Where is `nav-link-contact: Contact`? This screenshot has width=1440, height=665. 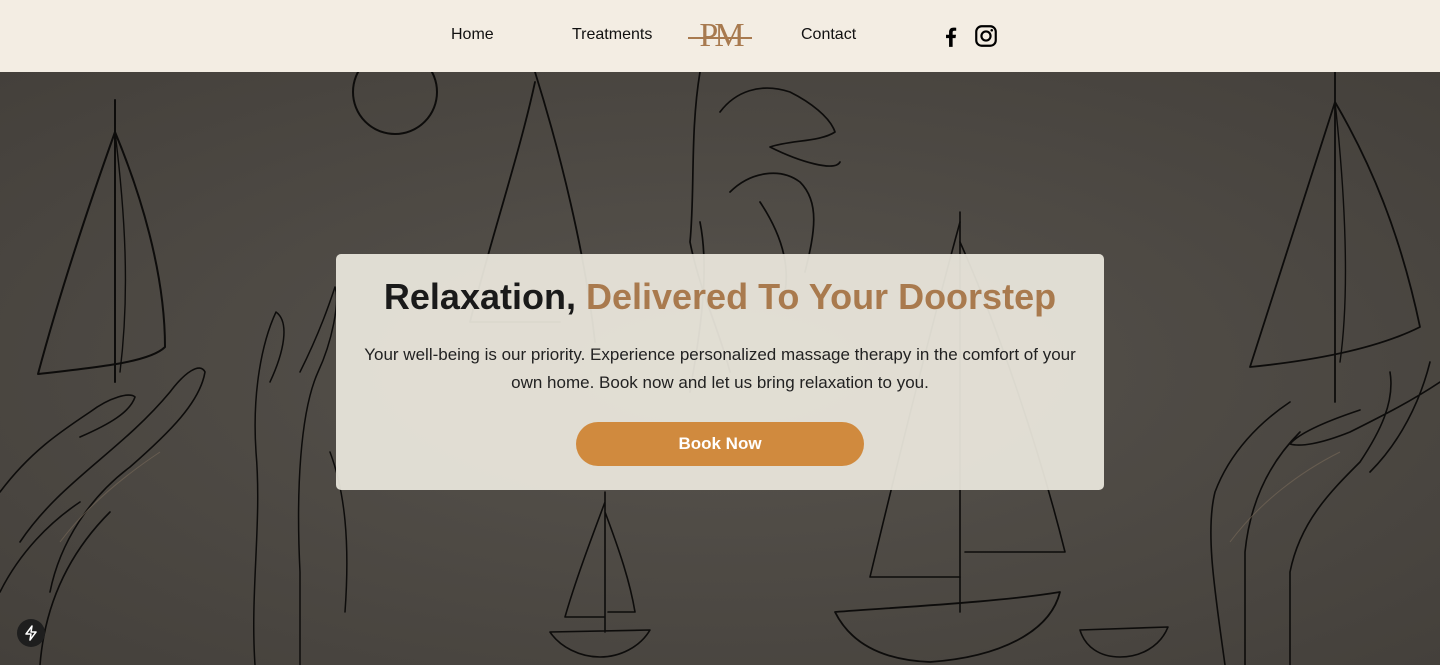
nav-link-contact: Contact is located at coordinates (828, 35).